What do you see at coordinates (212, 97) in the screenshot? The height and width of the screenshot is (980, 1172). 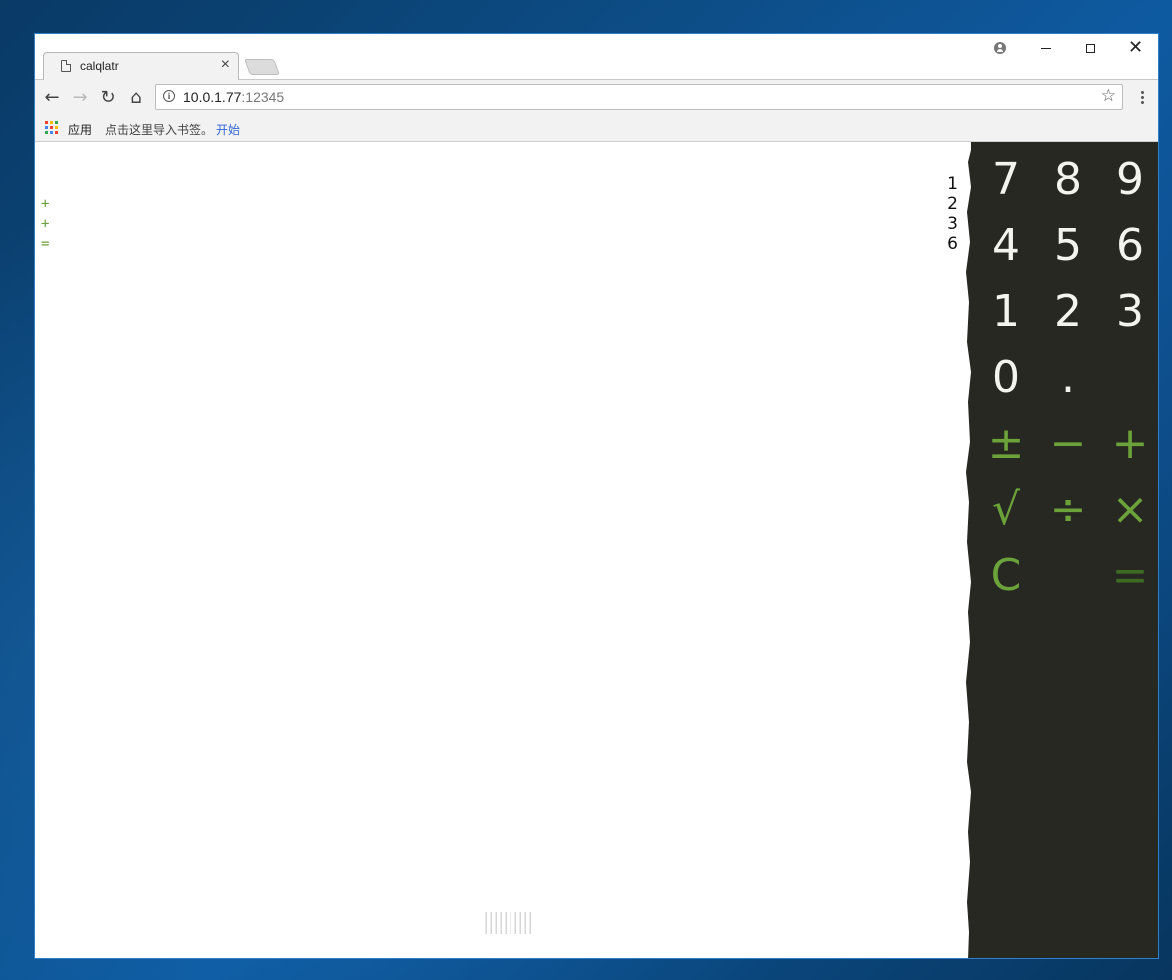 I see `url-host: 10.0.1.77` at bounding box center [212, 97].